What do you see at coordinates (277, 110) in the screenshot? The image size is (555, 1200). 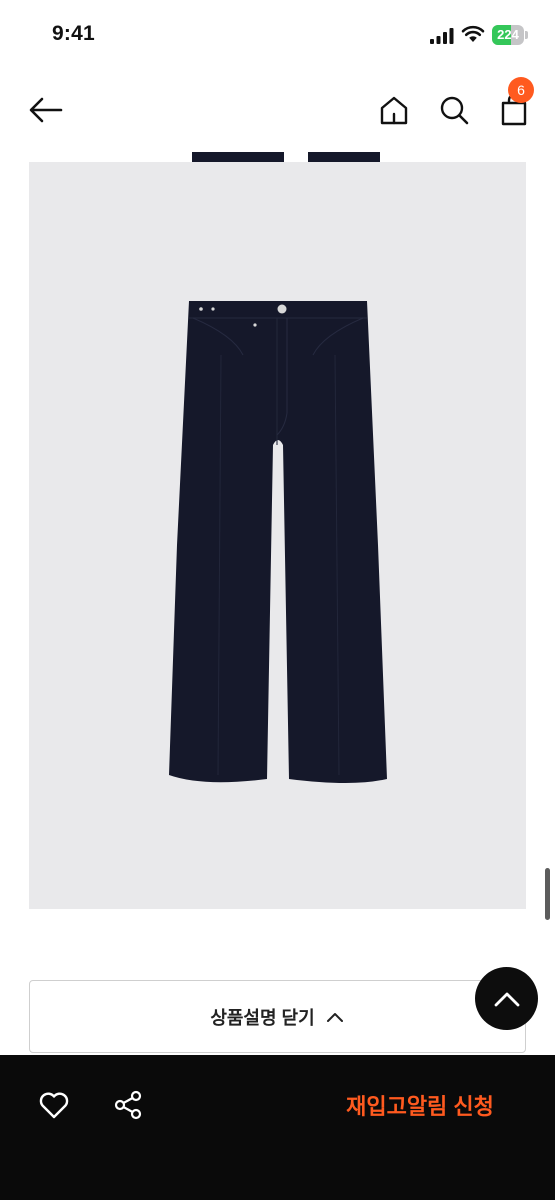 I see `top-nav: 6` at bounding box center [277, 110].